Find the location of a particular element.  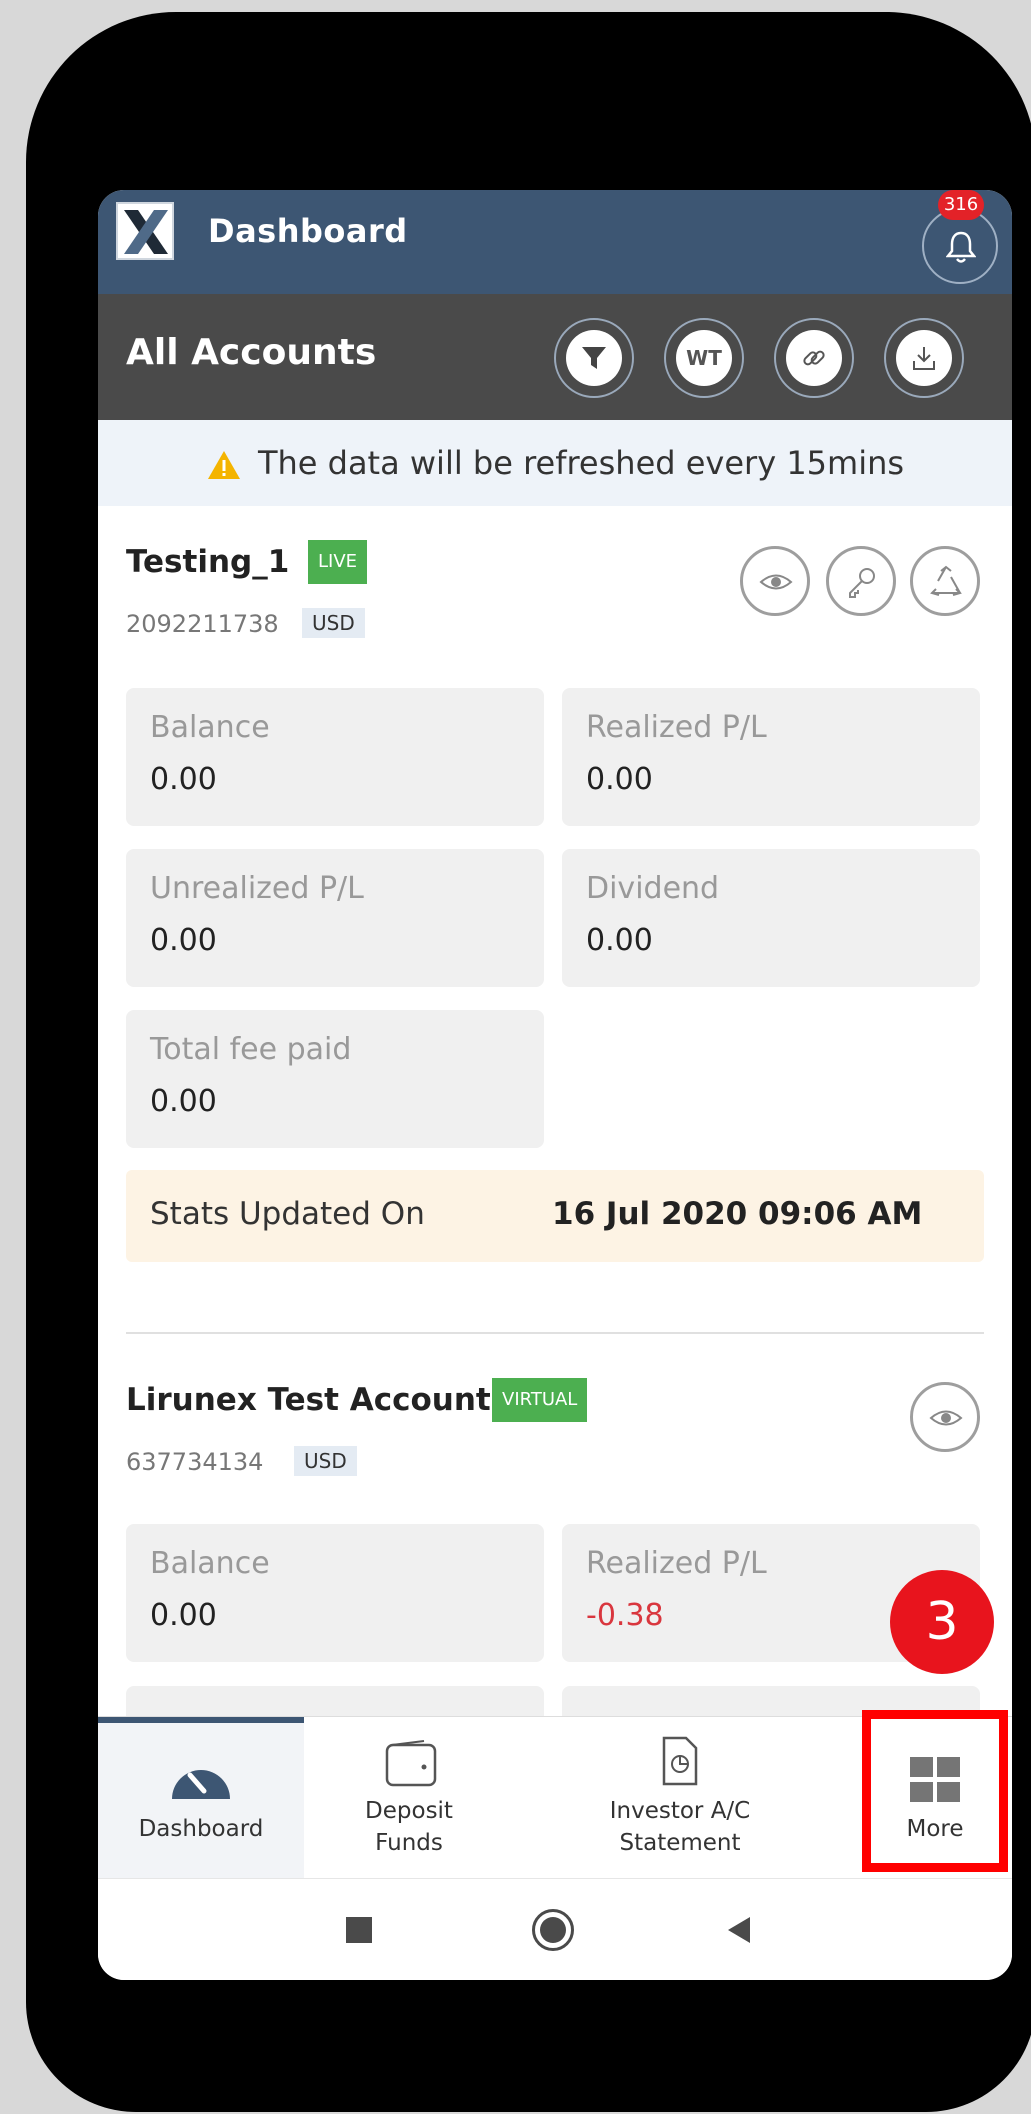

active-tab-indicator is located at coordinates (201, 1720).